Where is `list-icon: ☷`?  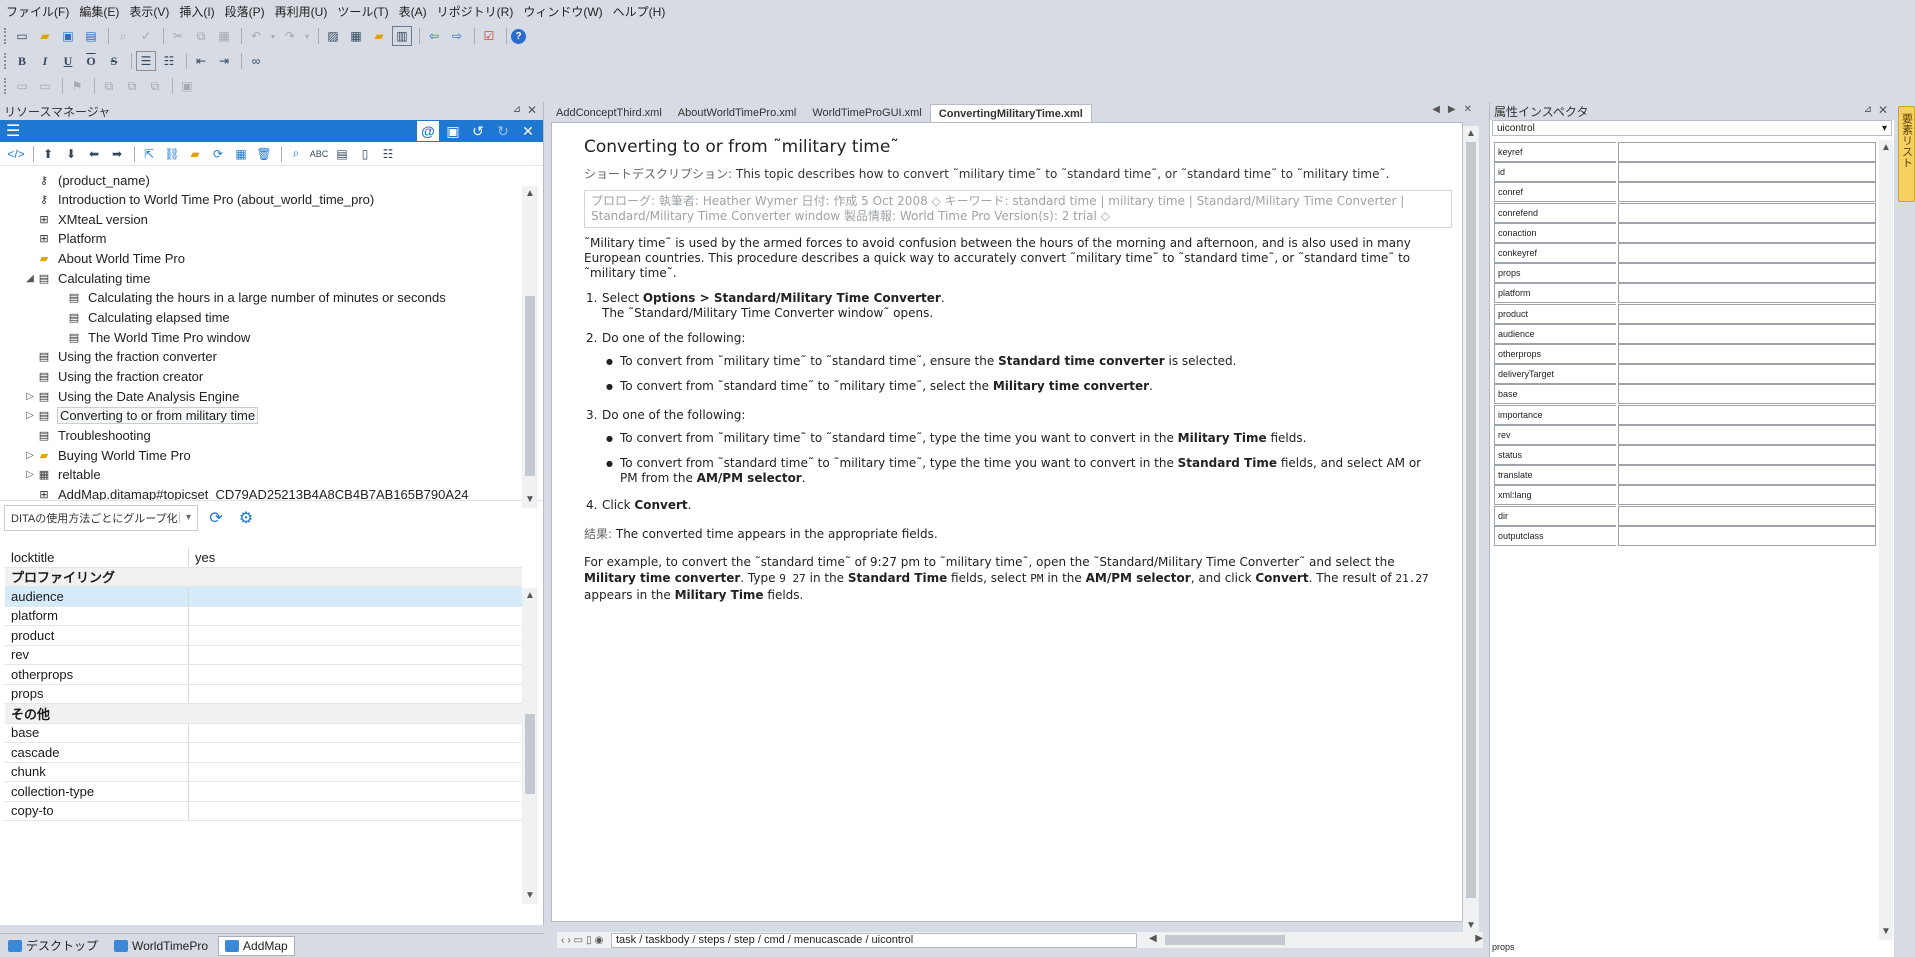 list-icon: ☷ is located at coordinates (388, 154).